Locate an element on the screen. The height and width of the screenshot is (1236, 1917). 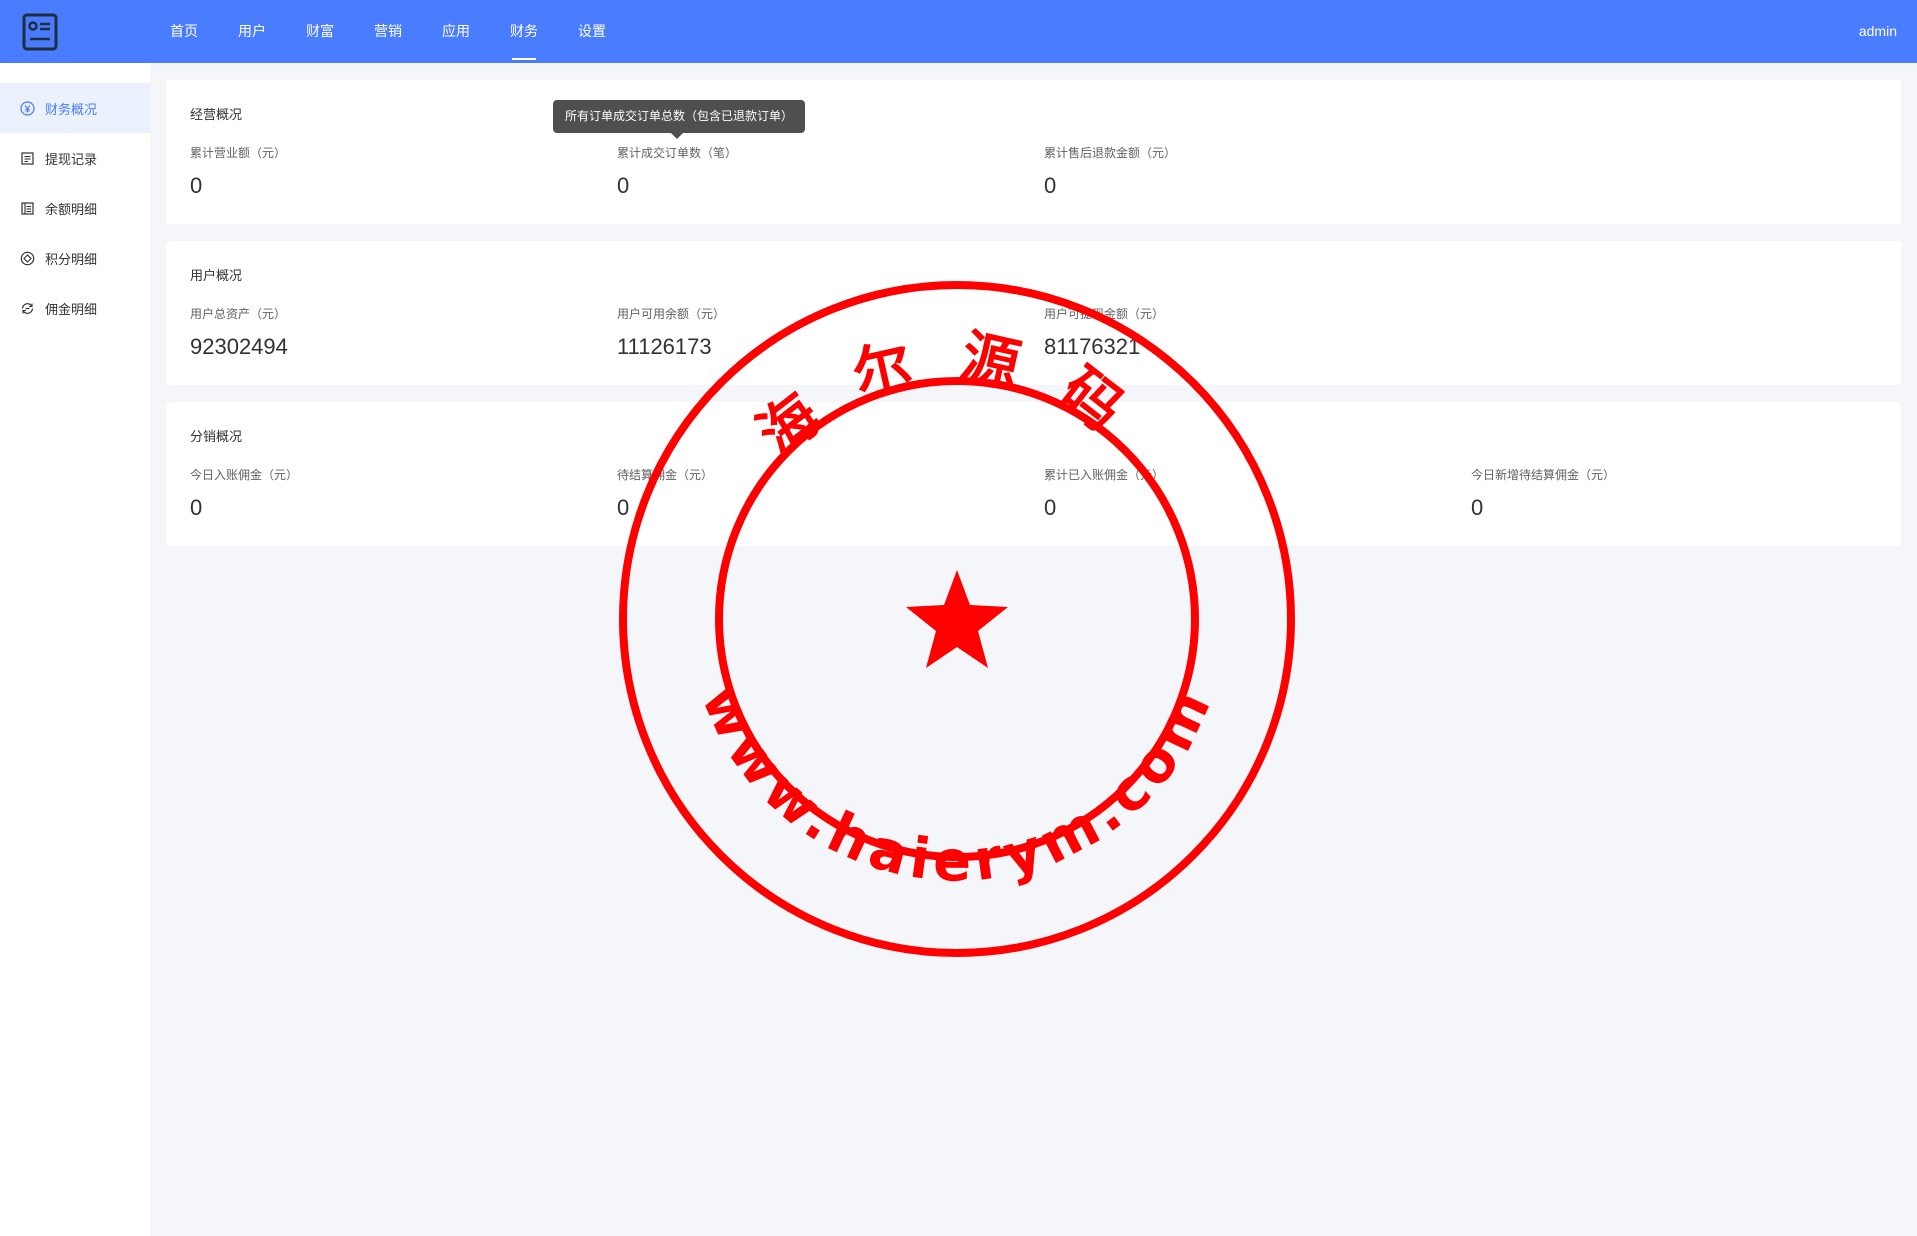
stat-value: 11126173 is located at coordinates (664, 346).